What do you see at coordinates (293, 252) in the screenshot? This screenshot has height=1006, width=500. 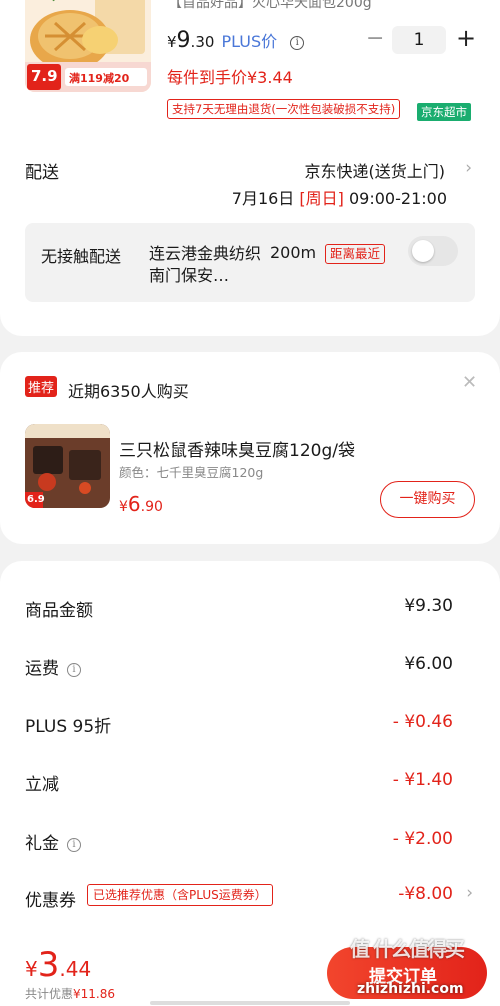 I see `pickup-distance: 200m` at bounding box center [293, 252].